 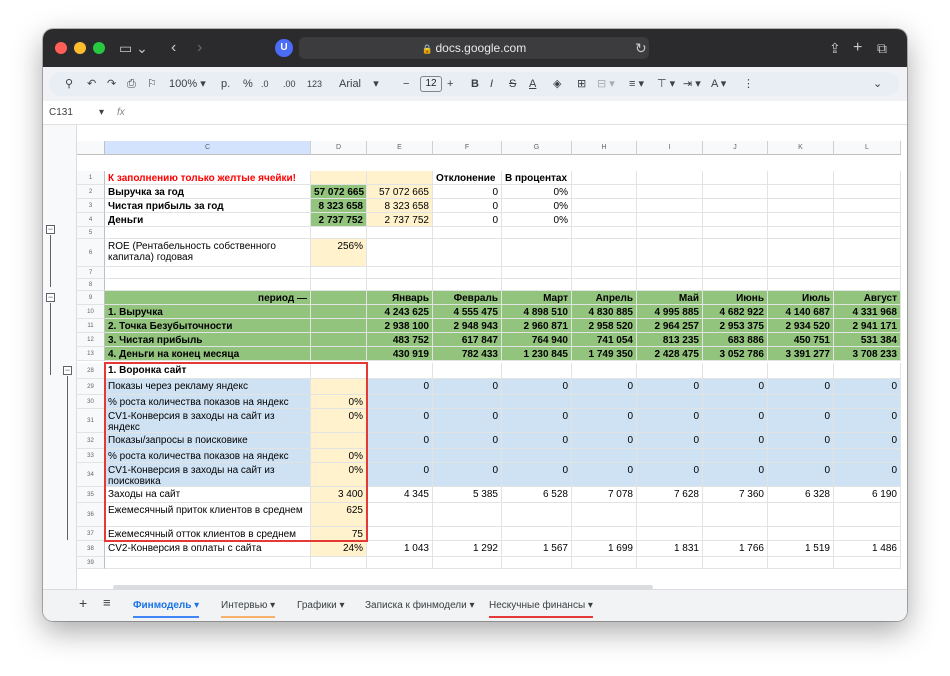 I want to click on cell-c5, so click(x=208, y=233).